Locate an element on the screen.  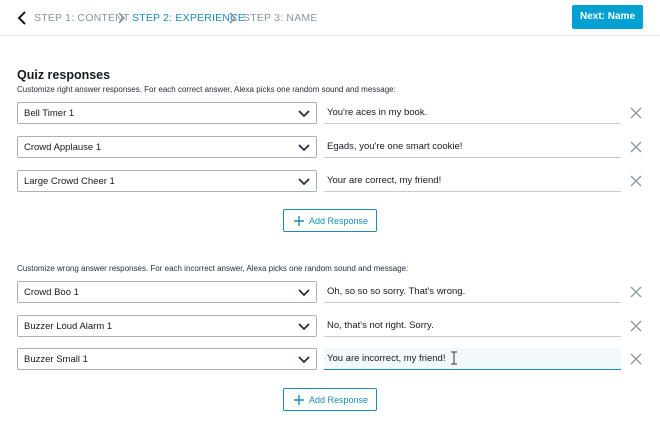
wrong-response-row: Buzzer Small 1 is located at coordinates (337, 359).